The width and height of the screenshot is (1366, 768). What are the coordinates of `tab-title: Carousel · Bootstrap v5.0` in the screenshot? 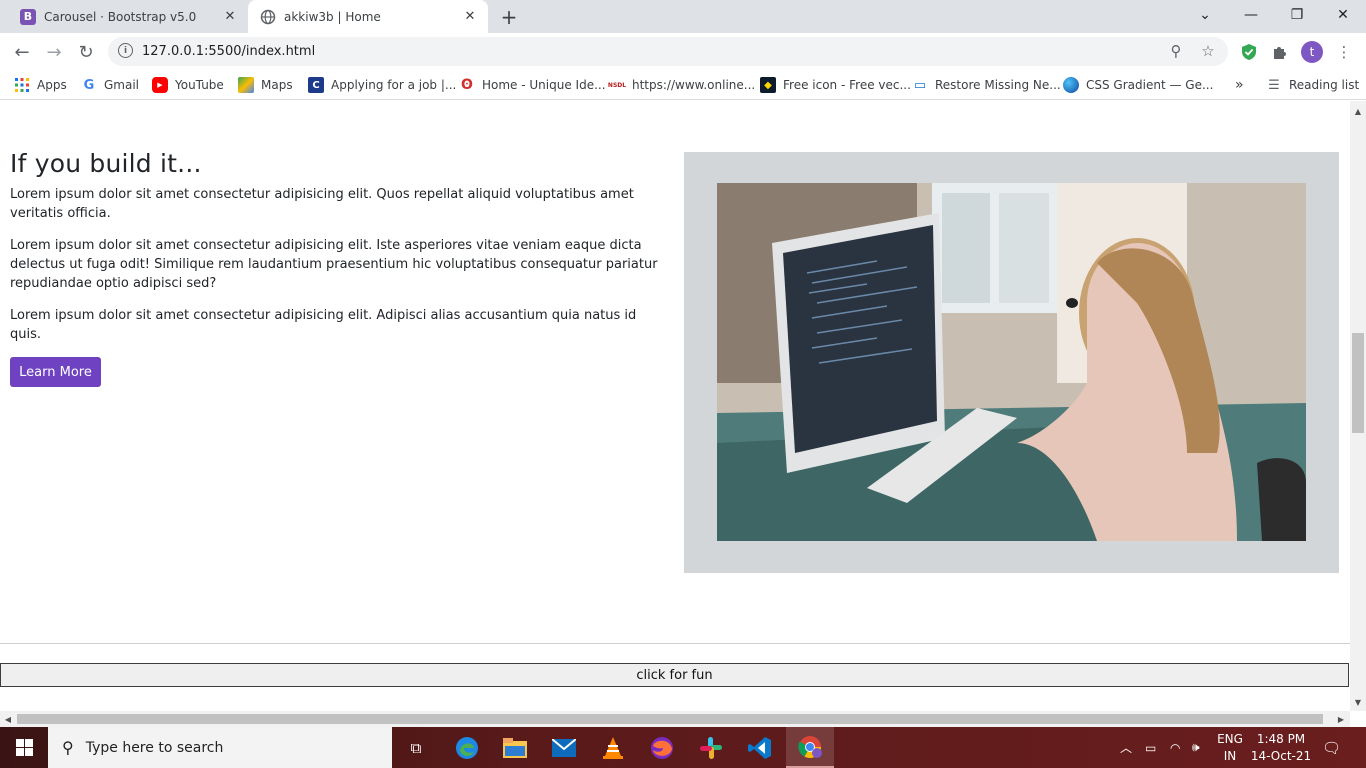 It's located at (120, 16).